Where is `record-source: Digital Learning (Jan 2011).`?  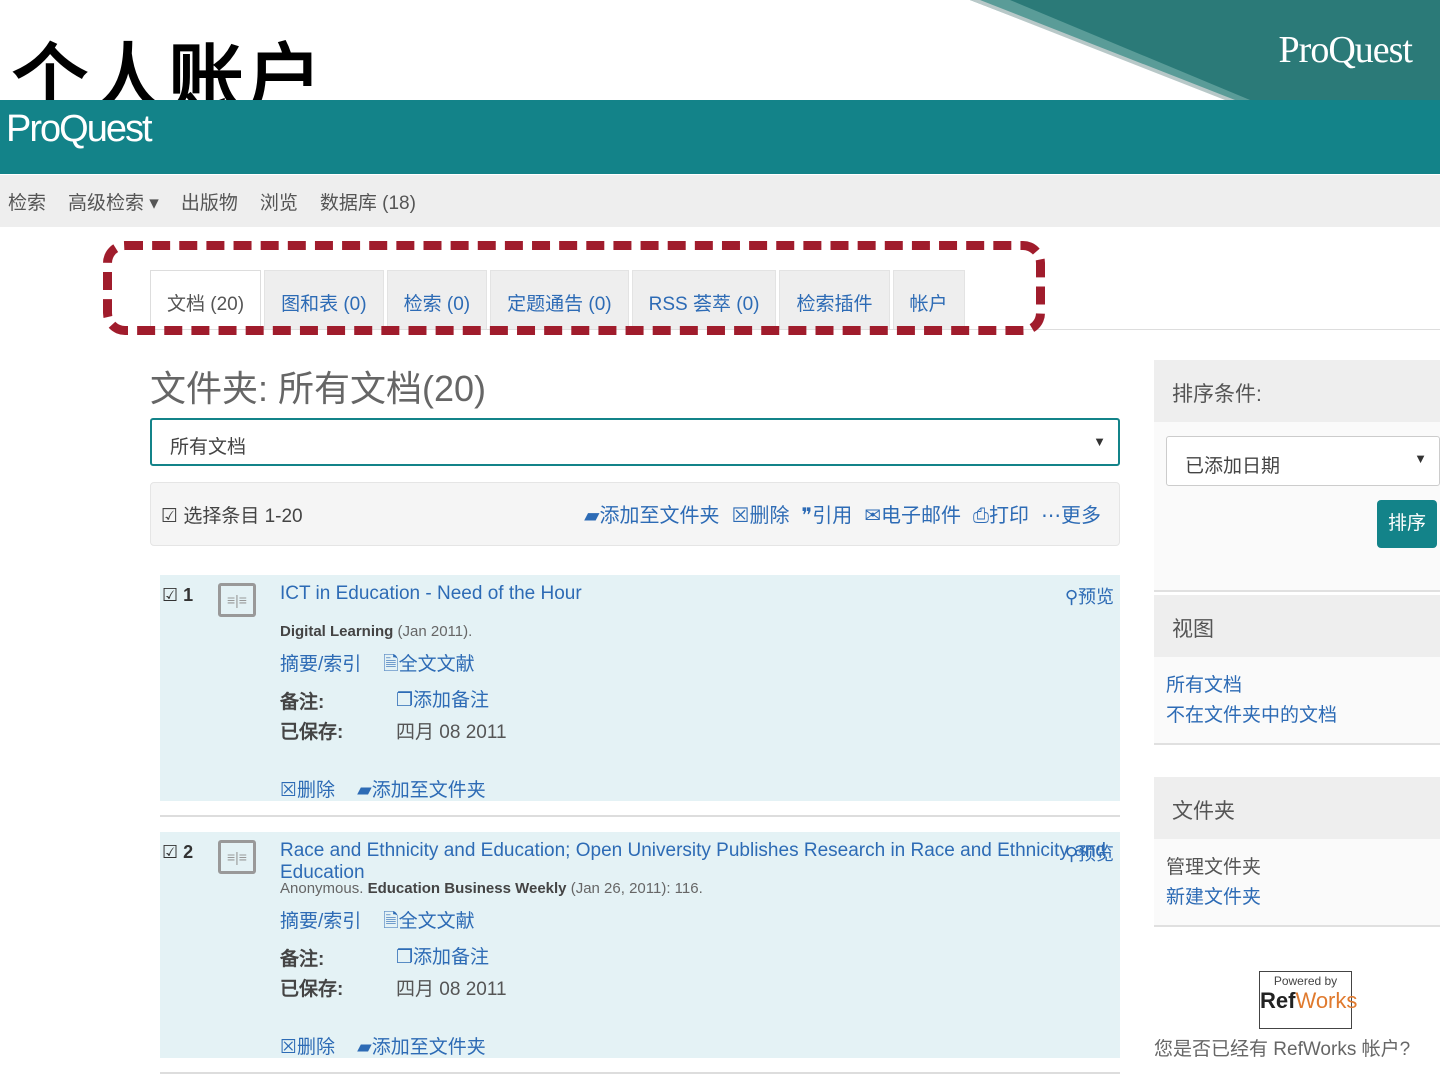 record-source: Digital Learning (Jan 2011). is located at coordinates (376, 631).